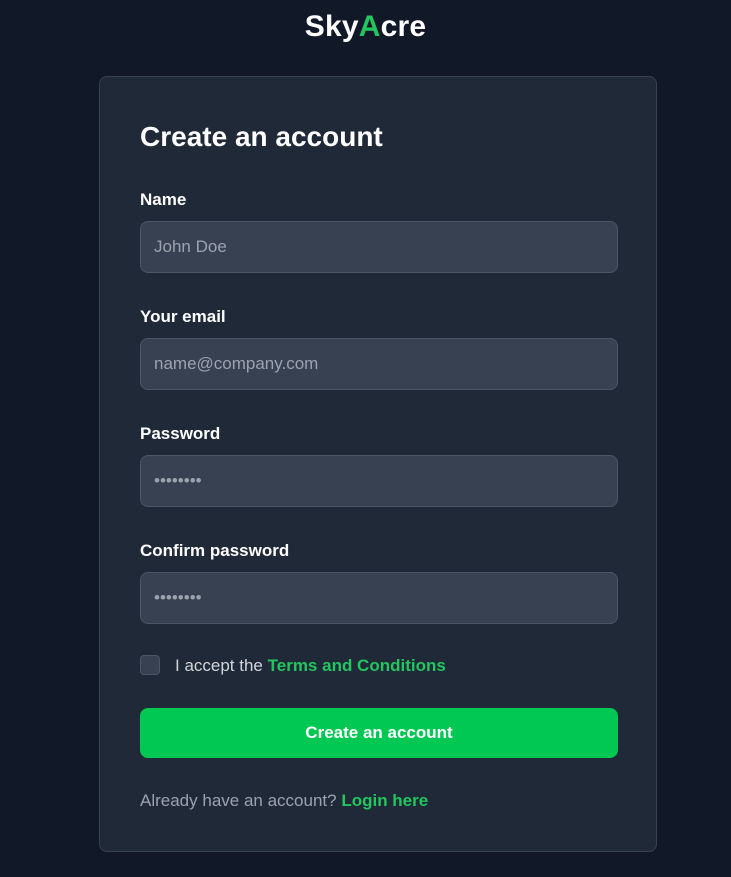  Describe the element at coordinates (379, 481) in the screenshot. I see `password-input` at that location.